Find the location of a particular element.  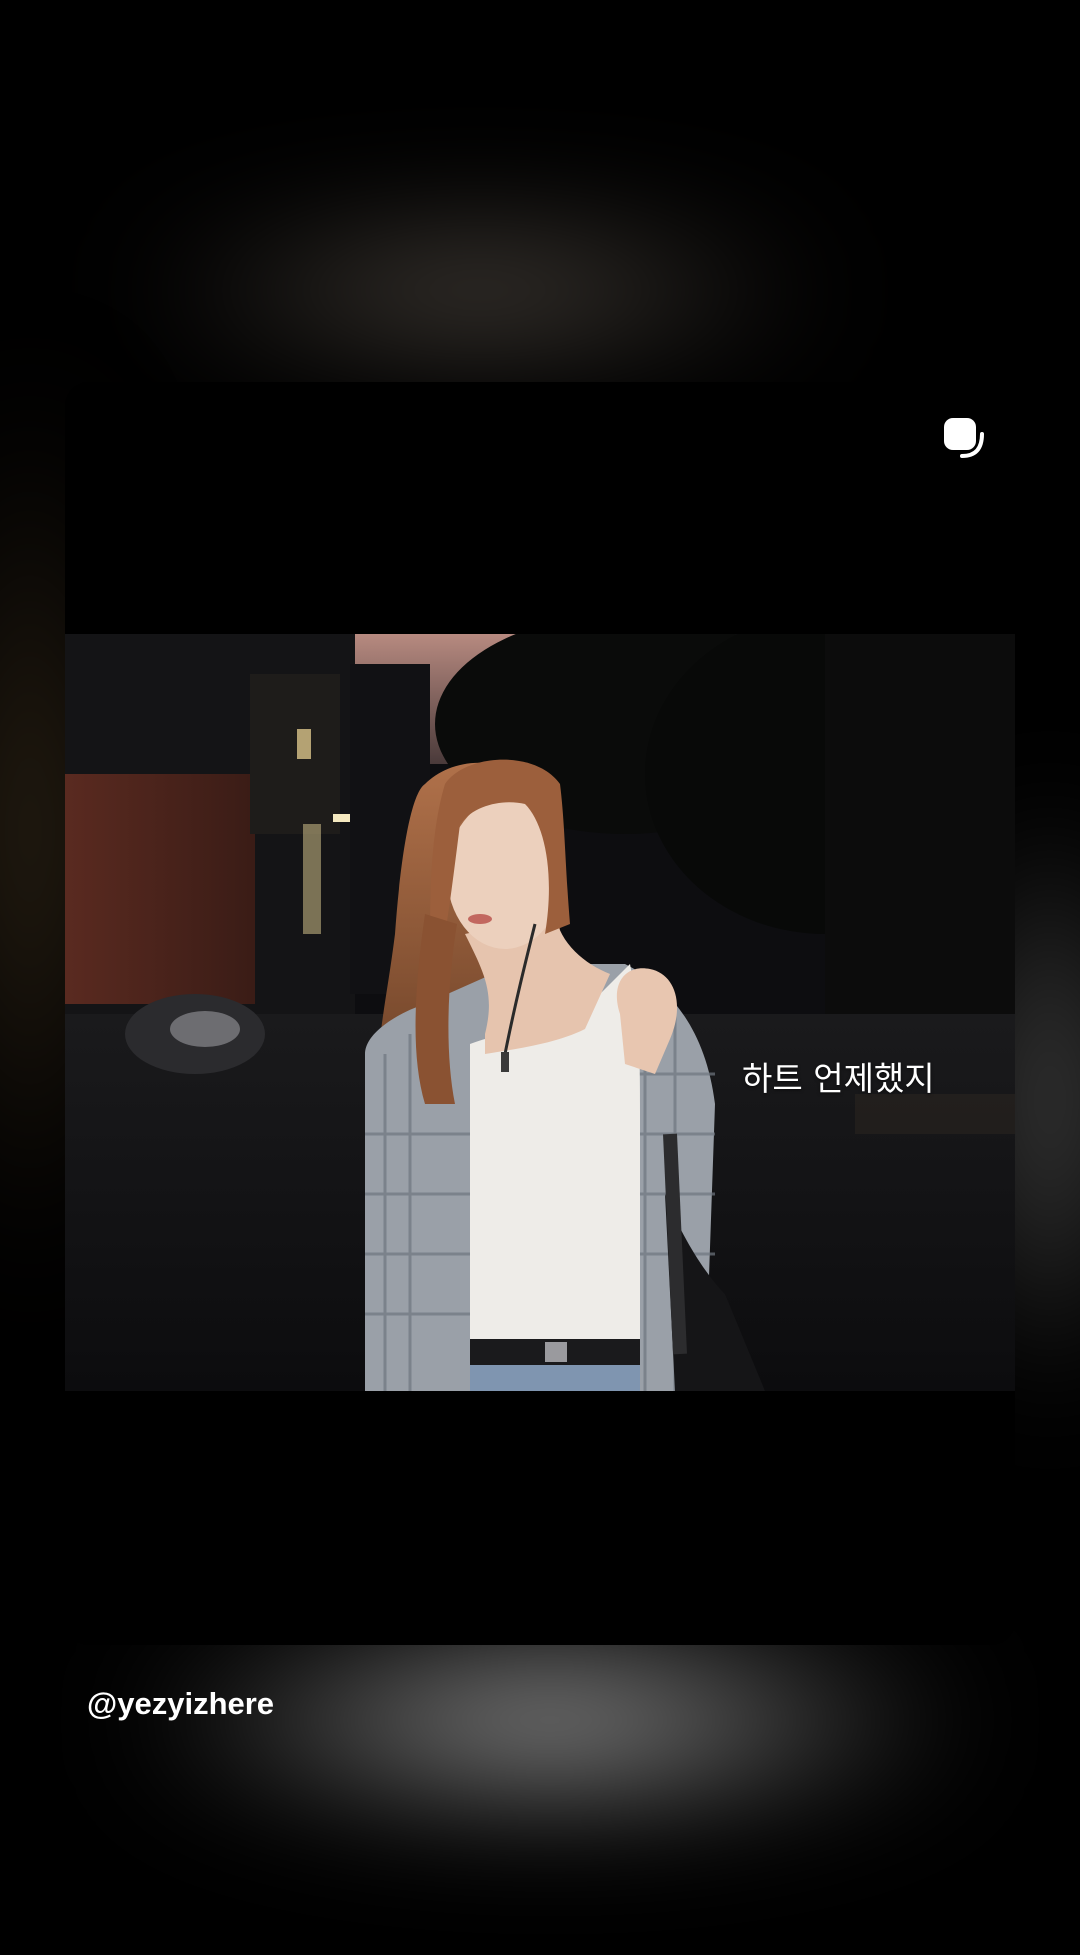

mention-sticker: @yezyizhere is located at coordinates (180, 1704).